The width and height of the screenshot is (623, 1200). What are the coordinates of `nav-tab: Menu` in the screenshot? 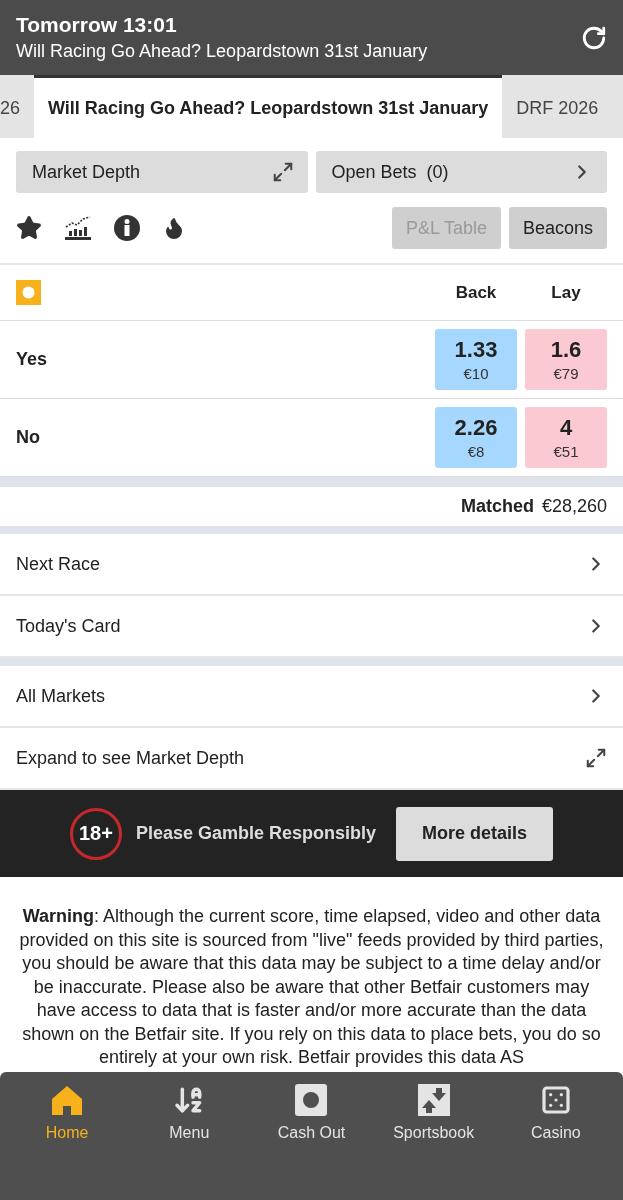 It's located at (189, 1142).